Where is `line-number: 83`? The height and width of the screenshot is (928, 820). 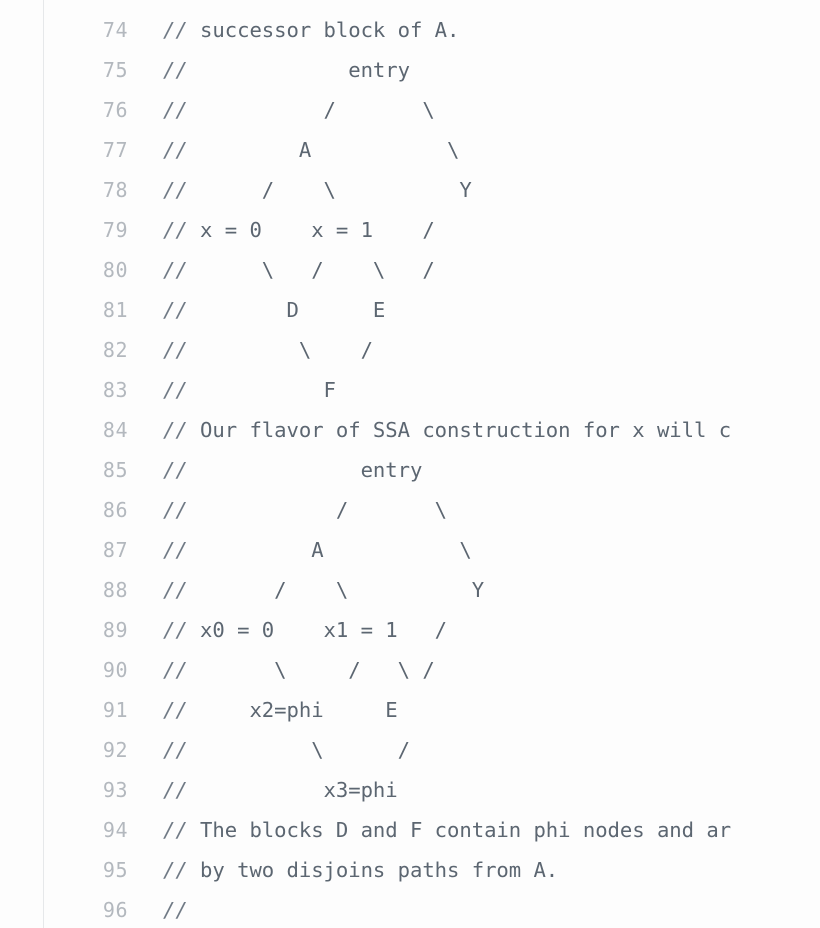
line-number: 83 is located at coordinates (115, 390).